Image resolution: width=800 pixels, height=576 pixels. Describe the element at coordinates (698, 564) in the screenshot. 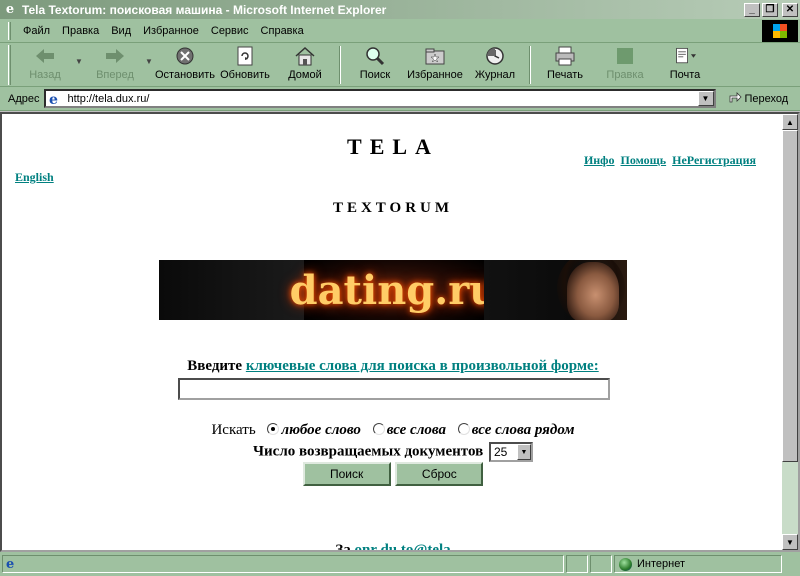

I see `security-zone: Интернет` at that location.